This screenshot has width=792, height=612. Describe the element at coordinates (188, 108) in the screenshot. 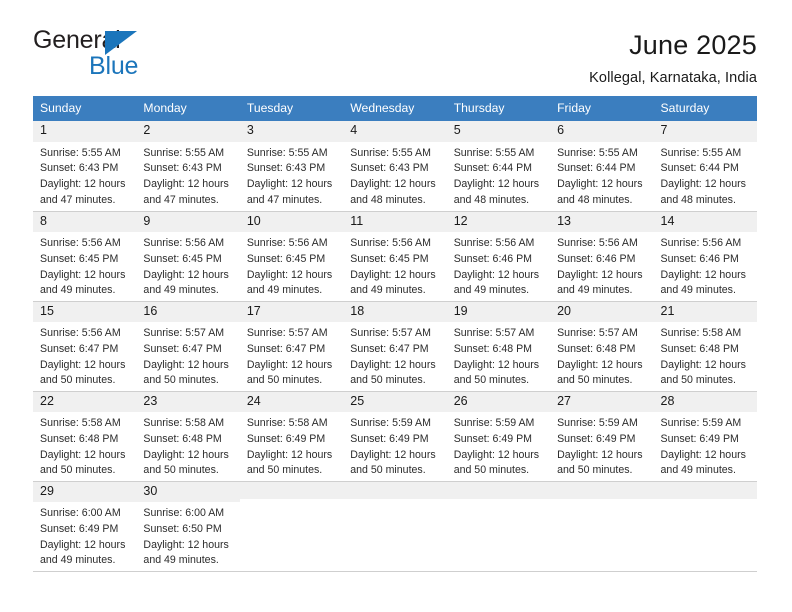

I see `weekday-header-monday: Monday` at that location.